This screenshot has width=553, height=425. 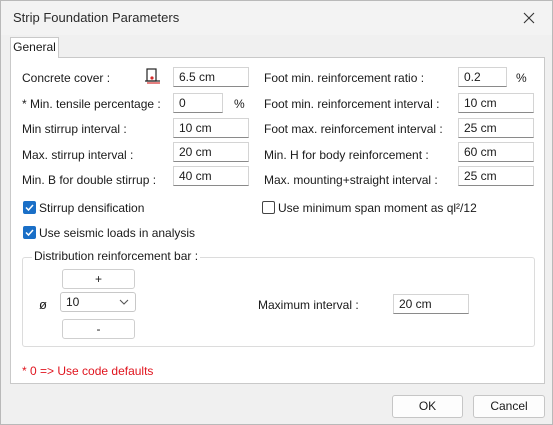 I want to click on tab-general: General, so click(x=34, y=47).